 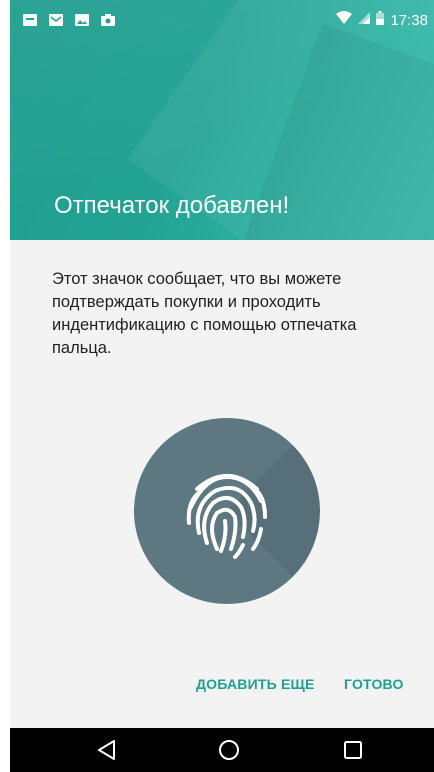 What do you see at coordinates (56, 20) in the screenshot?
I see `email-icon` at bounding box center [56, 20].